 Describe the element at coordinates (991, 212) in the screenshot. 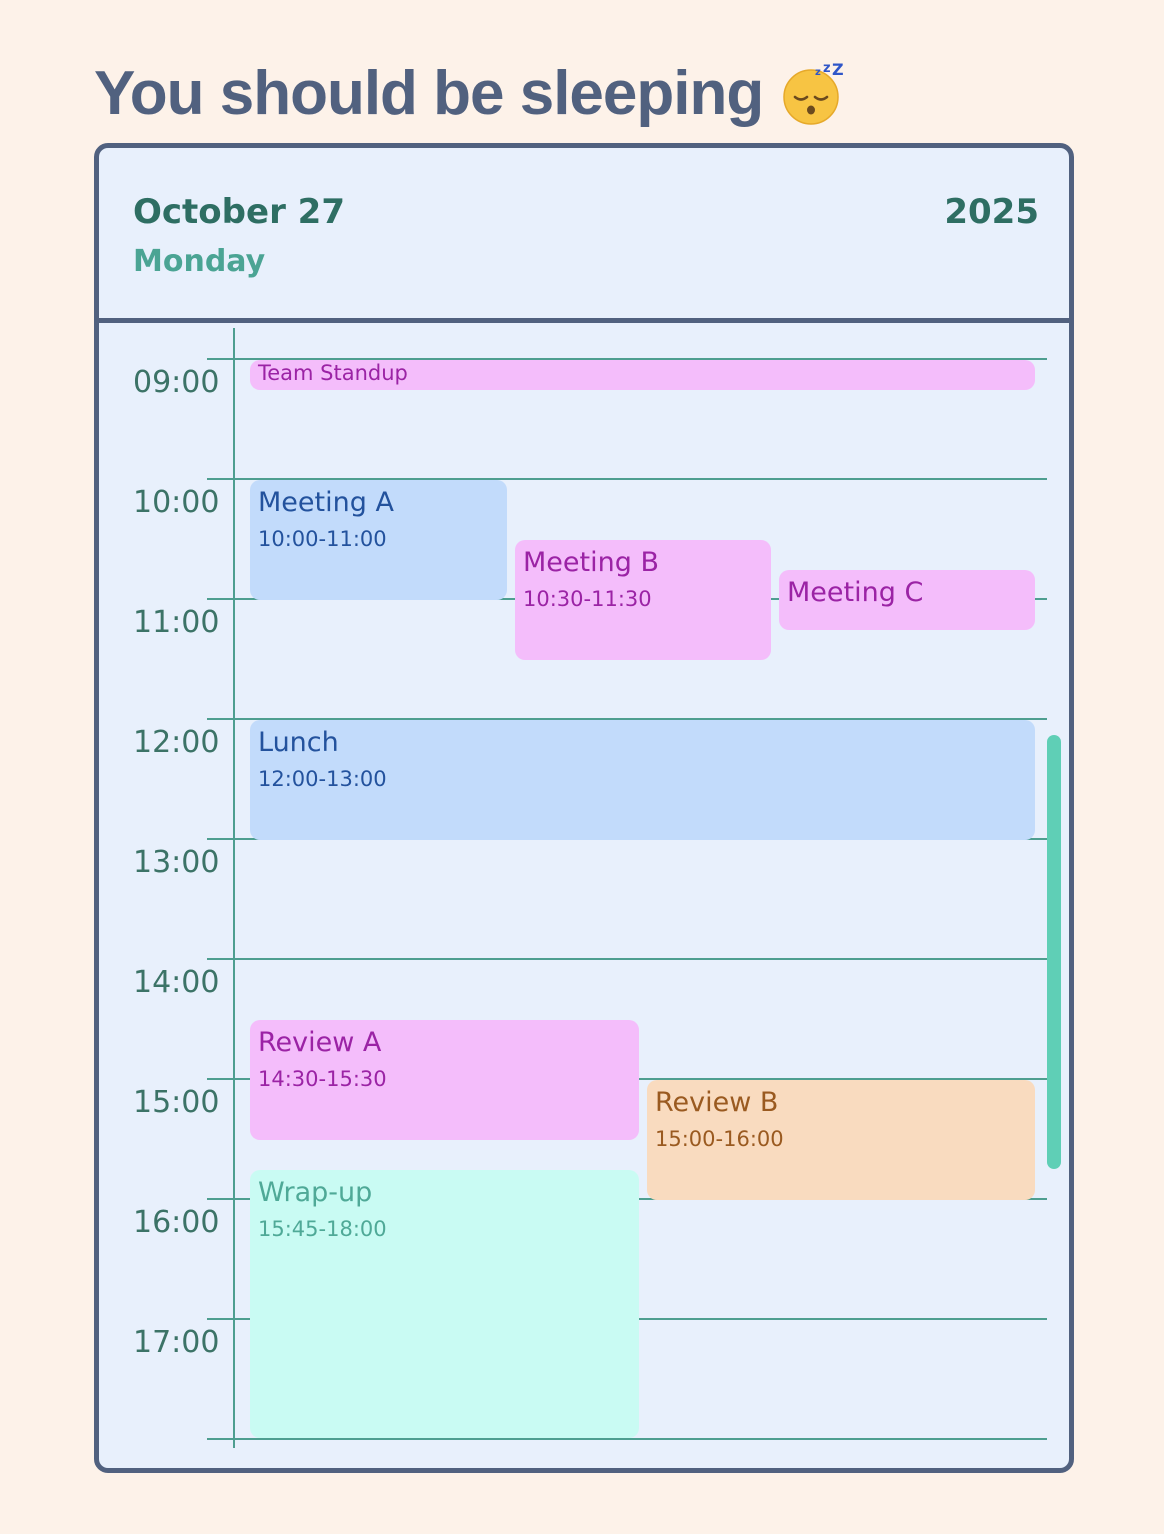

I see `year-label: 2025` at that location.